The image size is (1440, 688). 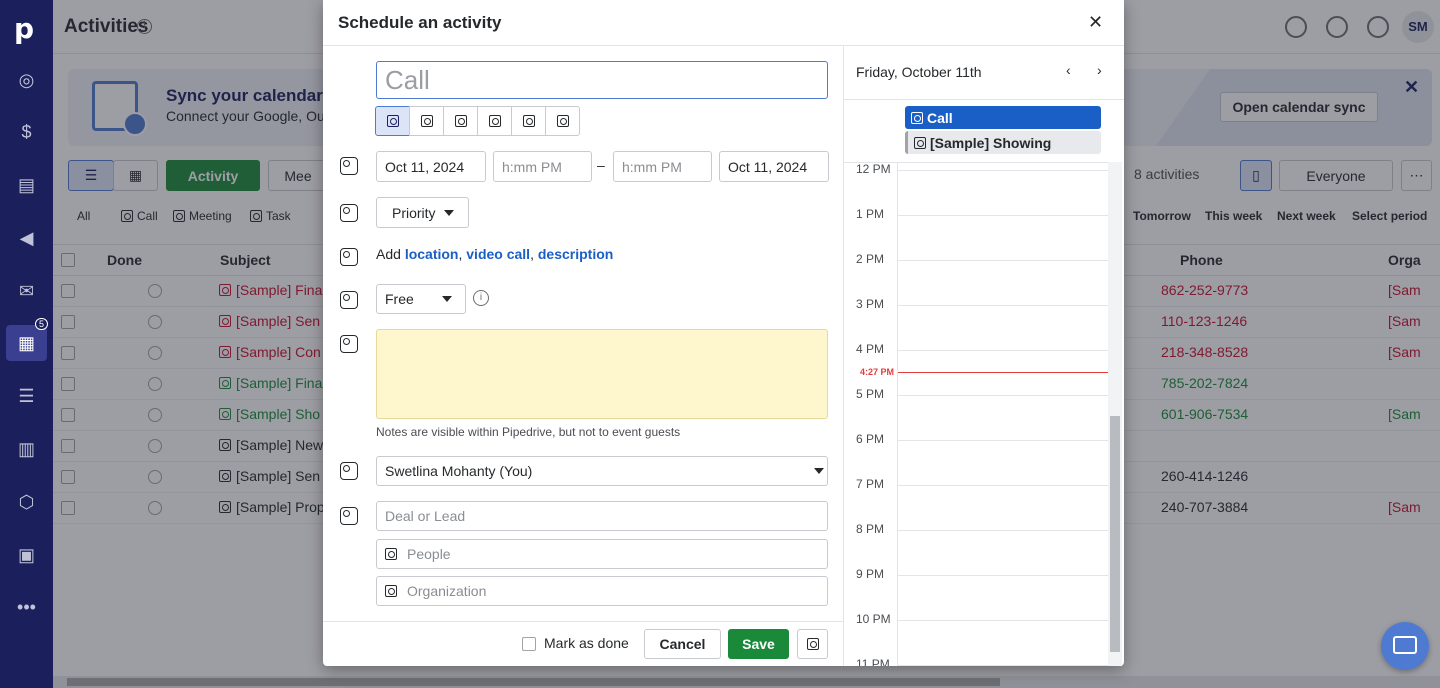 I want to click on products-icon: ⬡, so click(x=26, y=502).